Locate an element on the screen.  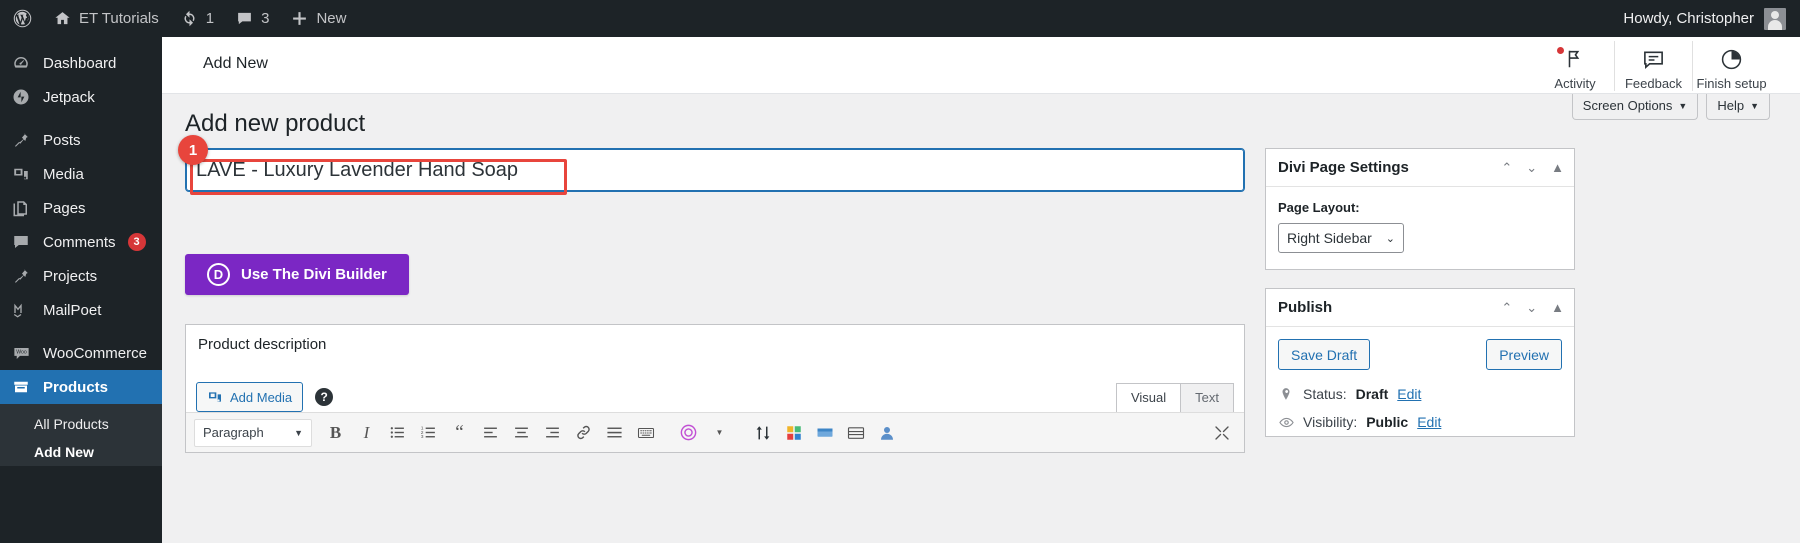
mailpoet-icon is located at coordinates (21, 310).